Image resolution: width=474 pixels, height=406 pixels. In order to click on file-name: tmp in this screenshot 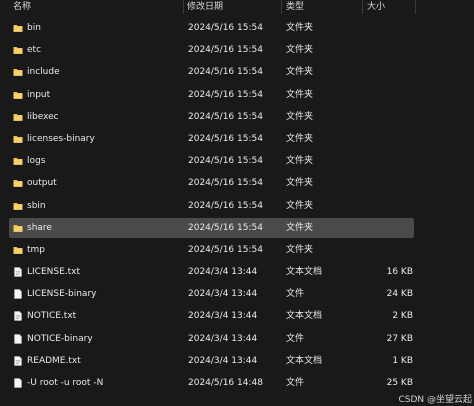, I will do `click(36, 249)`.